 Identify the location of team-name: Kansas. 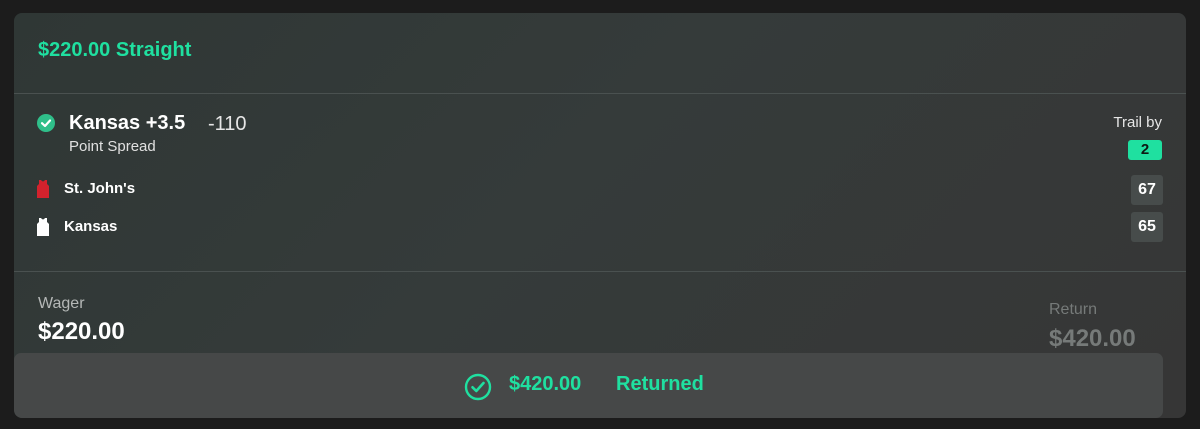
(91, 226).